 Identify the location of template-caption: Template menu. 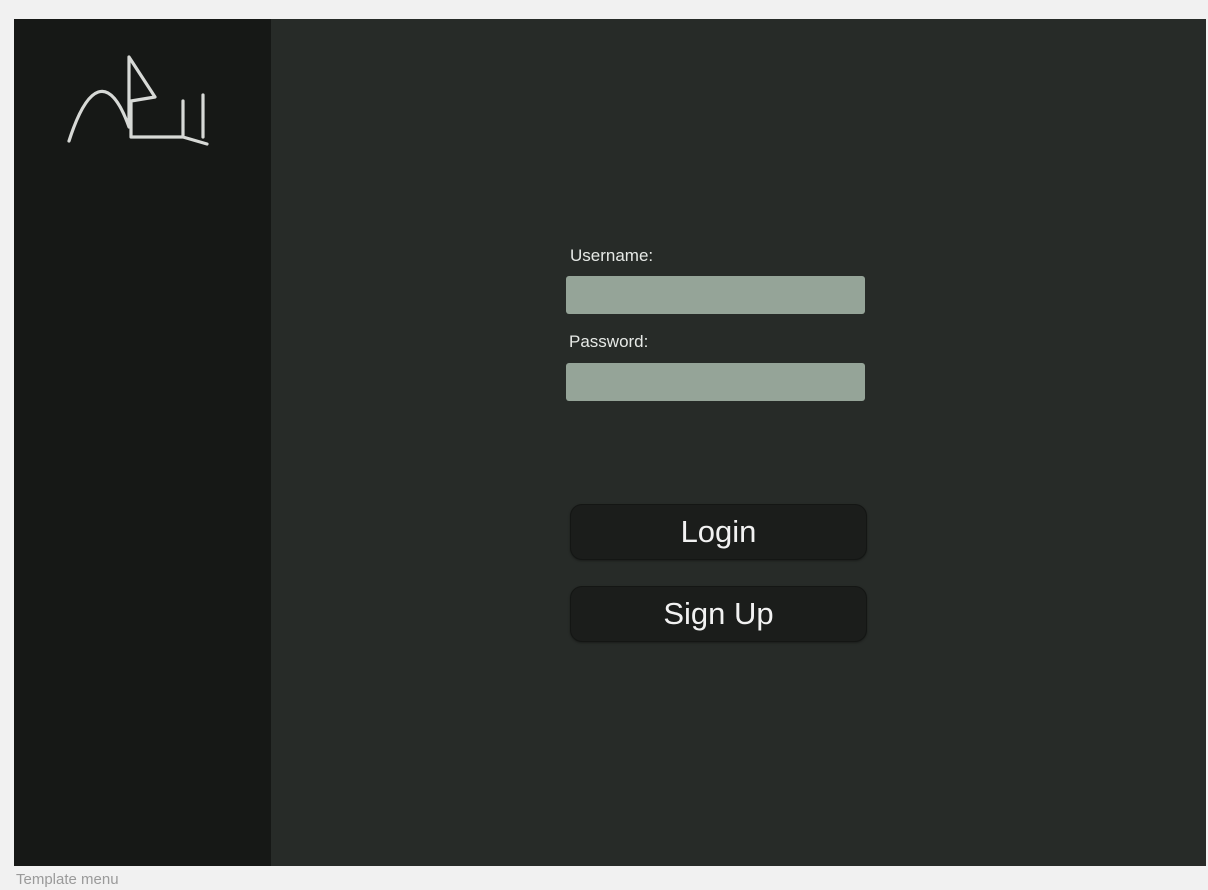
(67, 879).